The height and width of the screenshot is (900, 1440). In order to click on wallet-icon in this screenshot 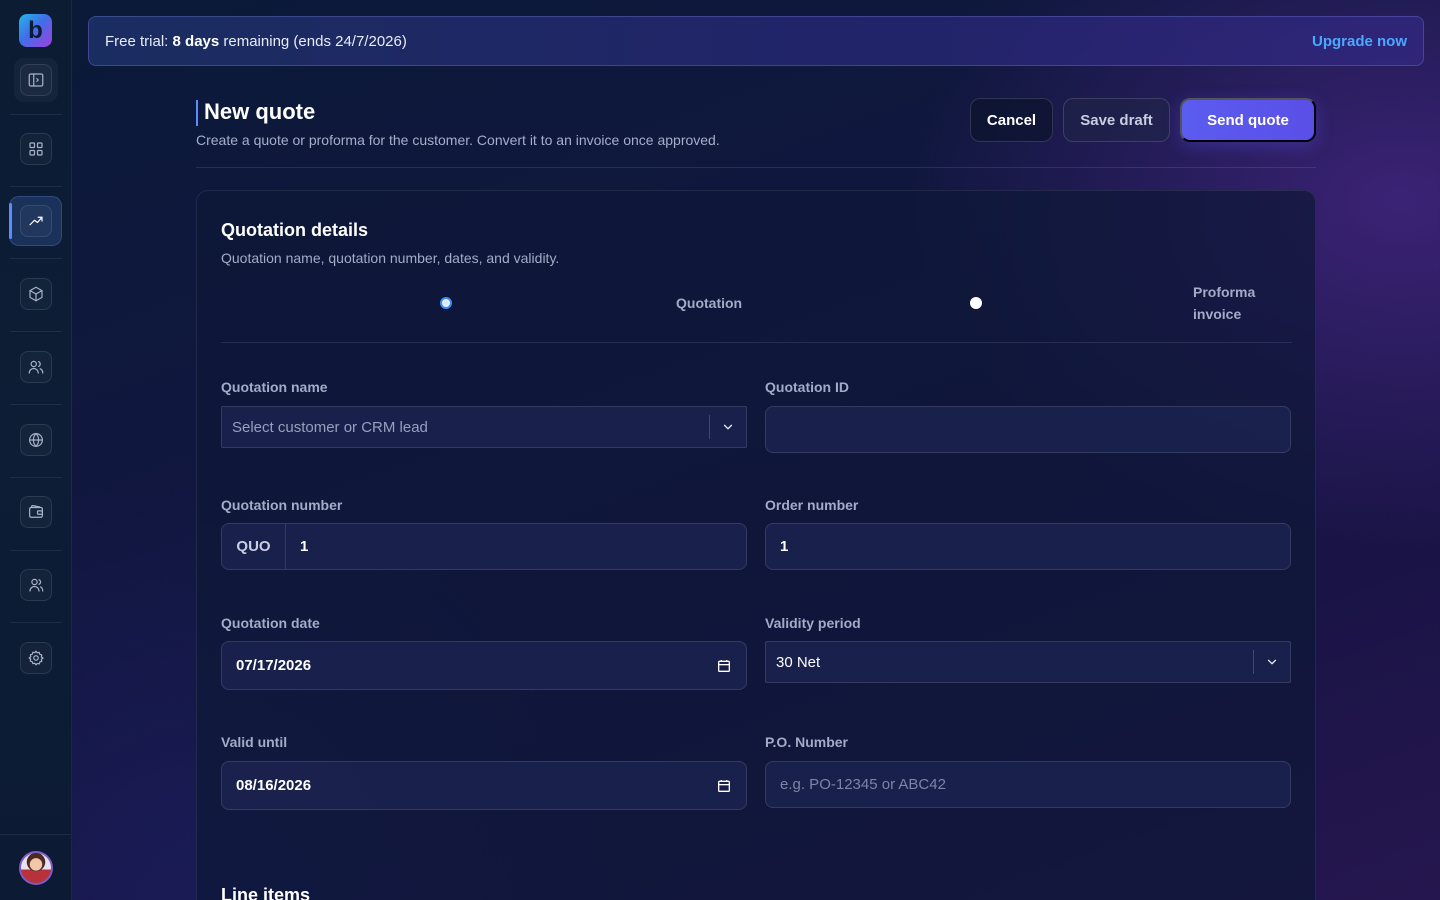, I will do `click(36, 511)`.